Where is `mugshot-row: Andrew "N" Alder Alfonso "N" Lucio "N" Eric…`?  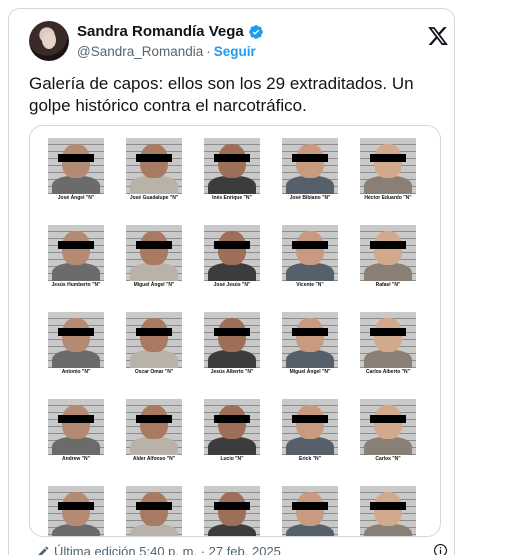 mugshot-row: Andrew "N" Alder Alfonso "N" Lucio "N" Eric… is located at coordinates (236, 431).